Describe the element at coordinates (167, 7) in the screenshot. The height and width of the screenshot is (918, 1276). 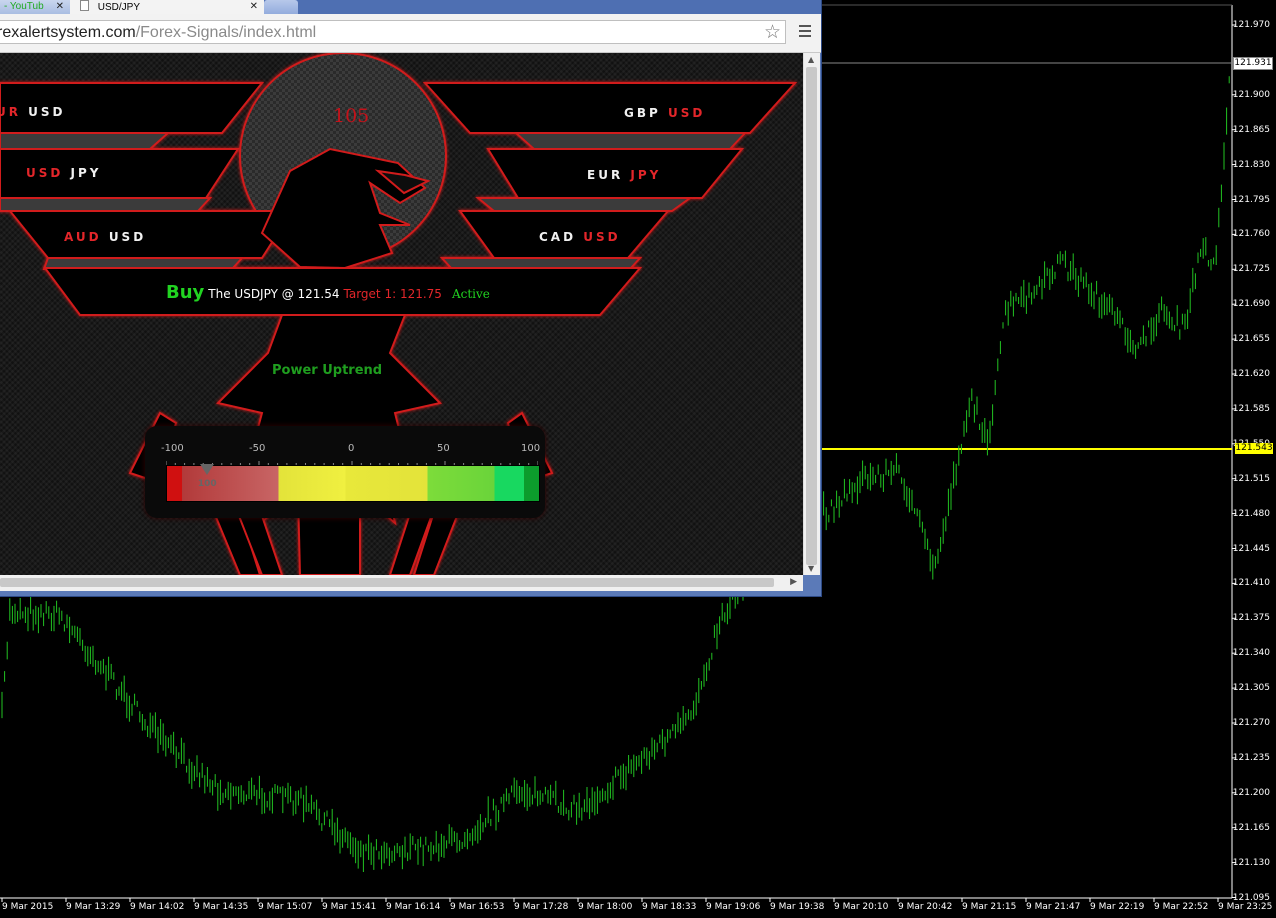
I see `tab-usdjpy: USD/JPY ✕` at that location.